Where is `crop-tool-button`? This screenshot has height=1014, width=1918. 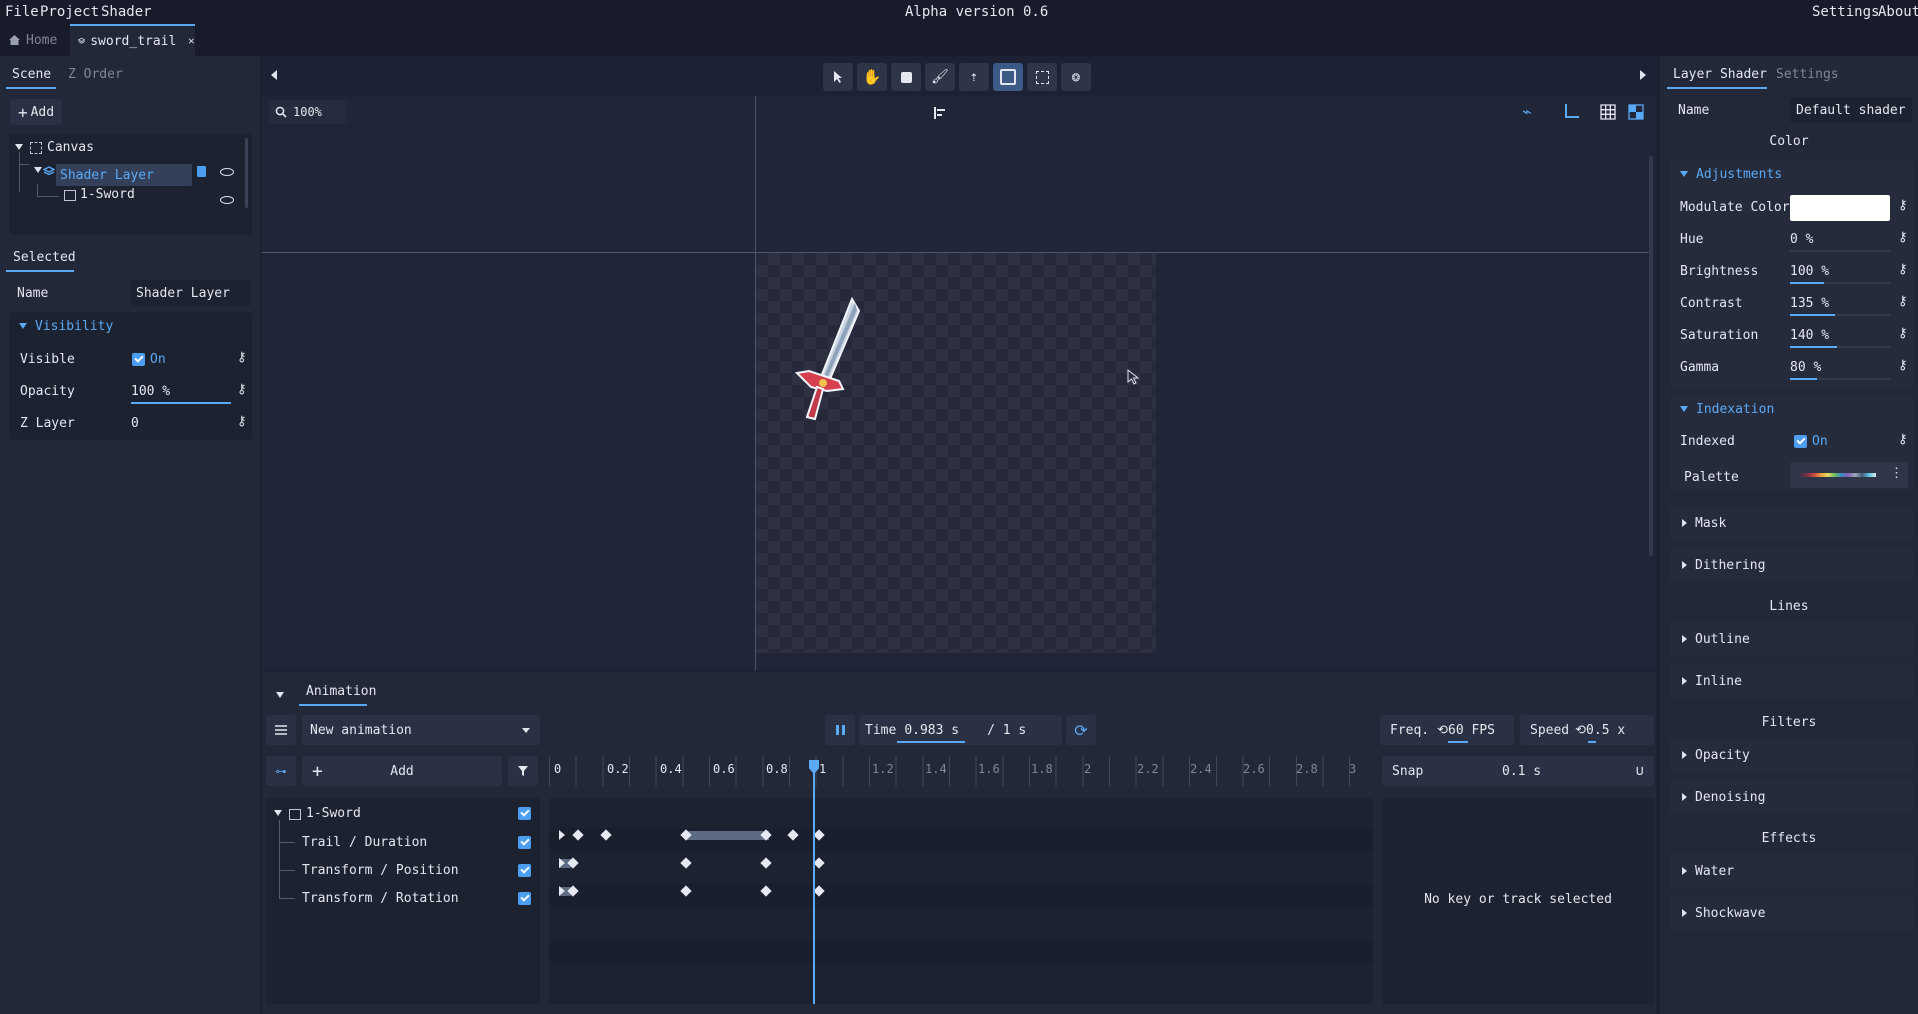 crop-tool-button is located at coordinates (1042, 77).